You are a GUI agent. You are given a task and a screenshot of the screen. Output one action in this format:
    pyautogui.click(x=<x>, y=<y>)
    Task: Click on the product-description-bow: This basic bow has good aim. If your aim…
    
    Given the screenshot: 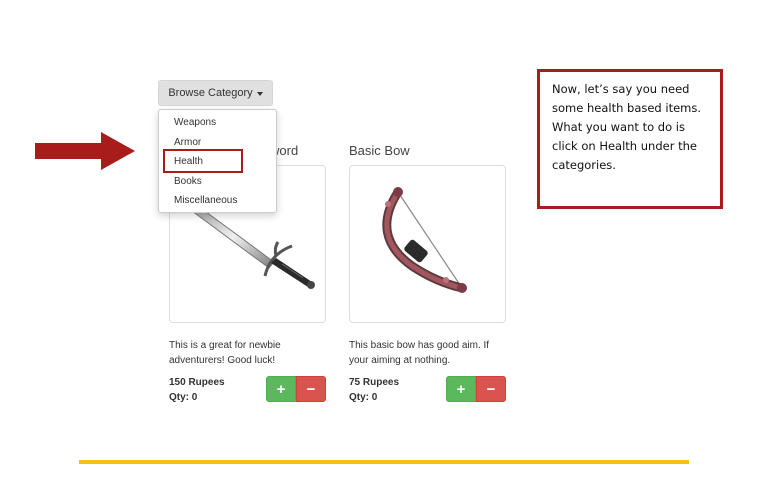 What is the action you would take?
    pyautogui.click(x=419, y=353)
    